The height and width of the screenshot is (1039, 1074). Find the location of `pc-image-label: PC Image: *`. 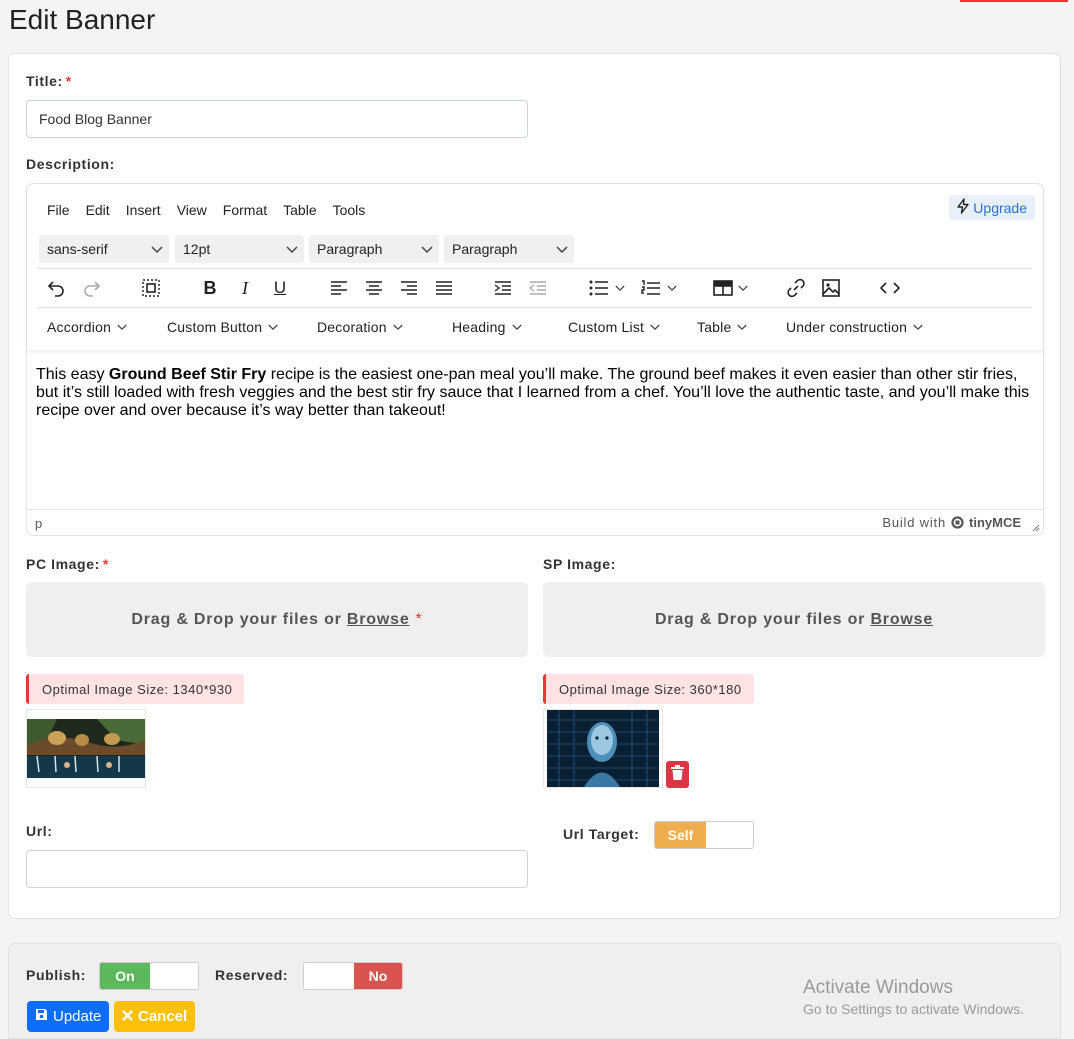

pc-image-label: PC Image: * is located at coordinates (67, 564).